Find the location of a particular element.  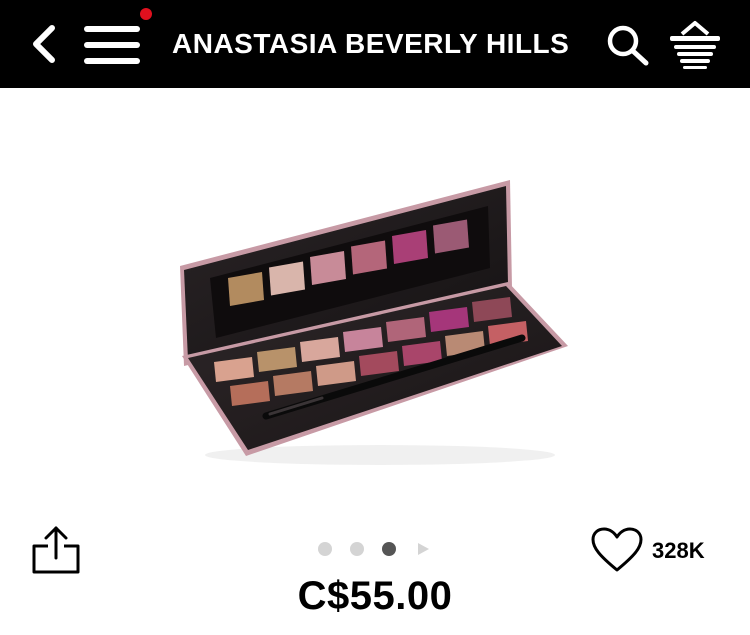

top-nav-bar: ANASTASIA BEVERLY HILLS is located at coordinates (375, 44).